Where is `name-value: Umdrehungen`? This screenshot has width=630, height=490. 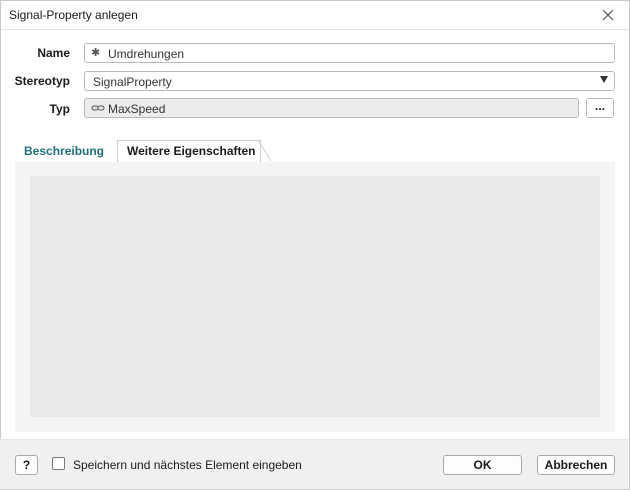 name-value: Umdrehungen is located at coordinates (146, 54).